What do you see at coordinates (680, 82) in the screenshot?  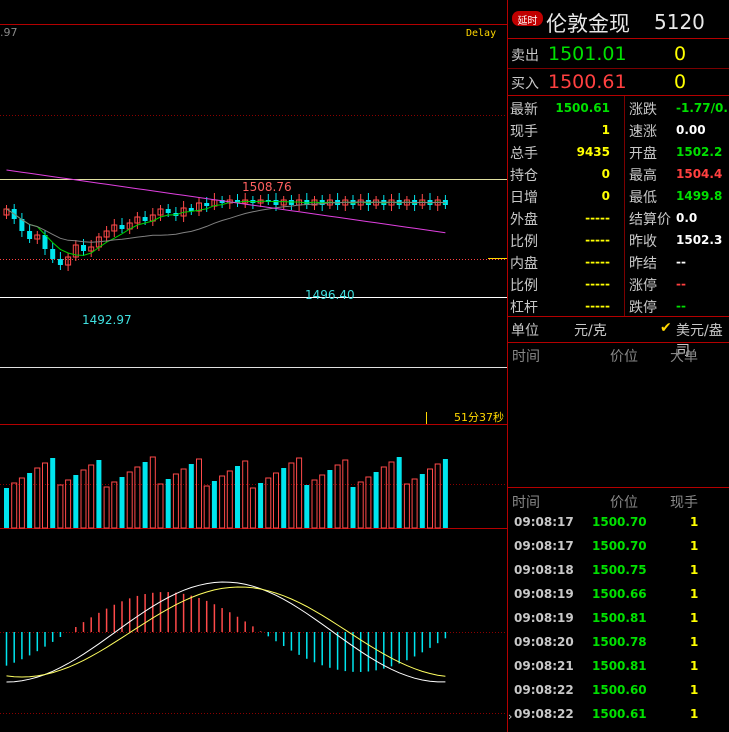 I see `buy-qty: 0` at bounding box center [680, 82].